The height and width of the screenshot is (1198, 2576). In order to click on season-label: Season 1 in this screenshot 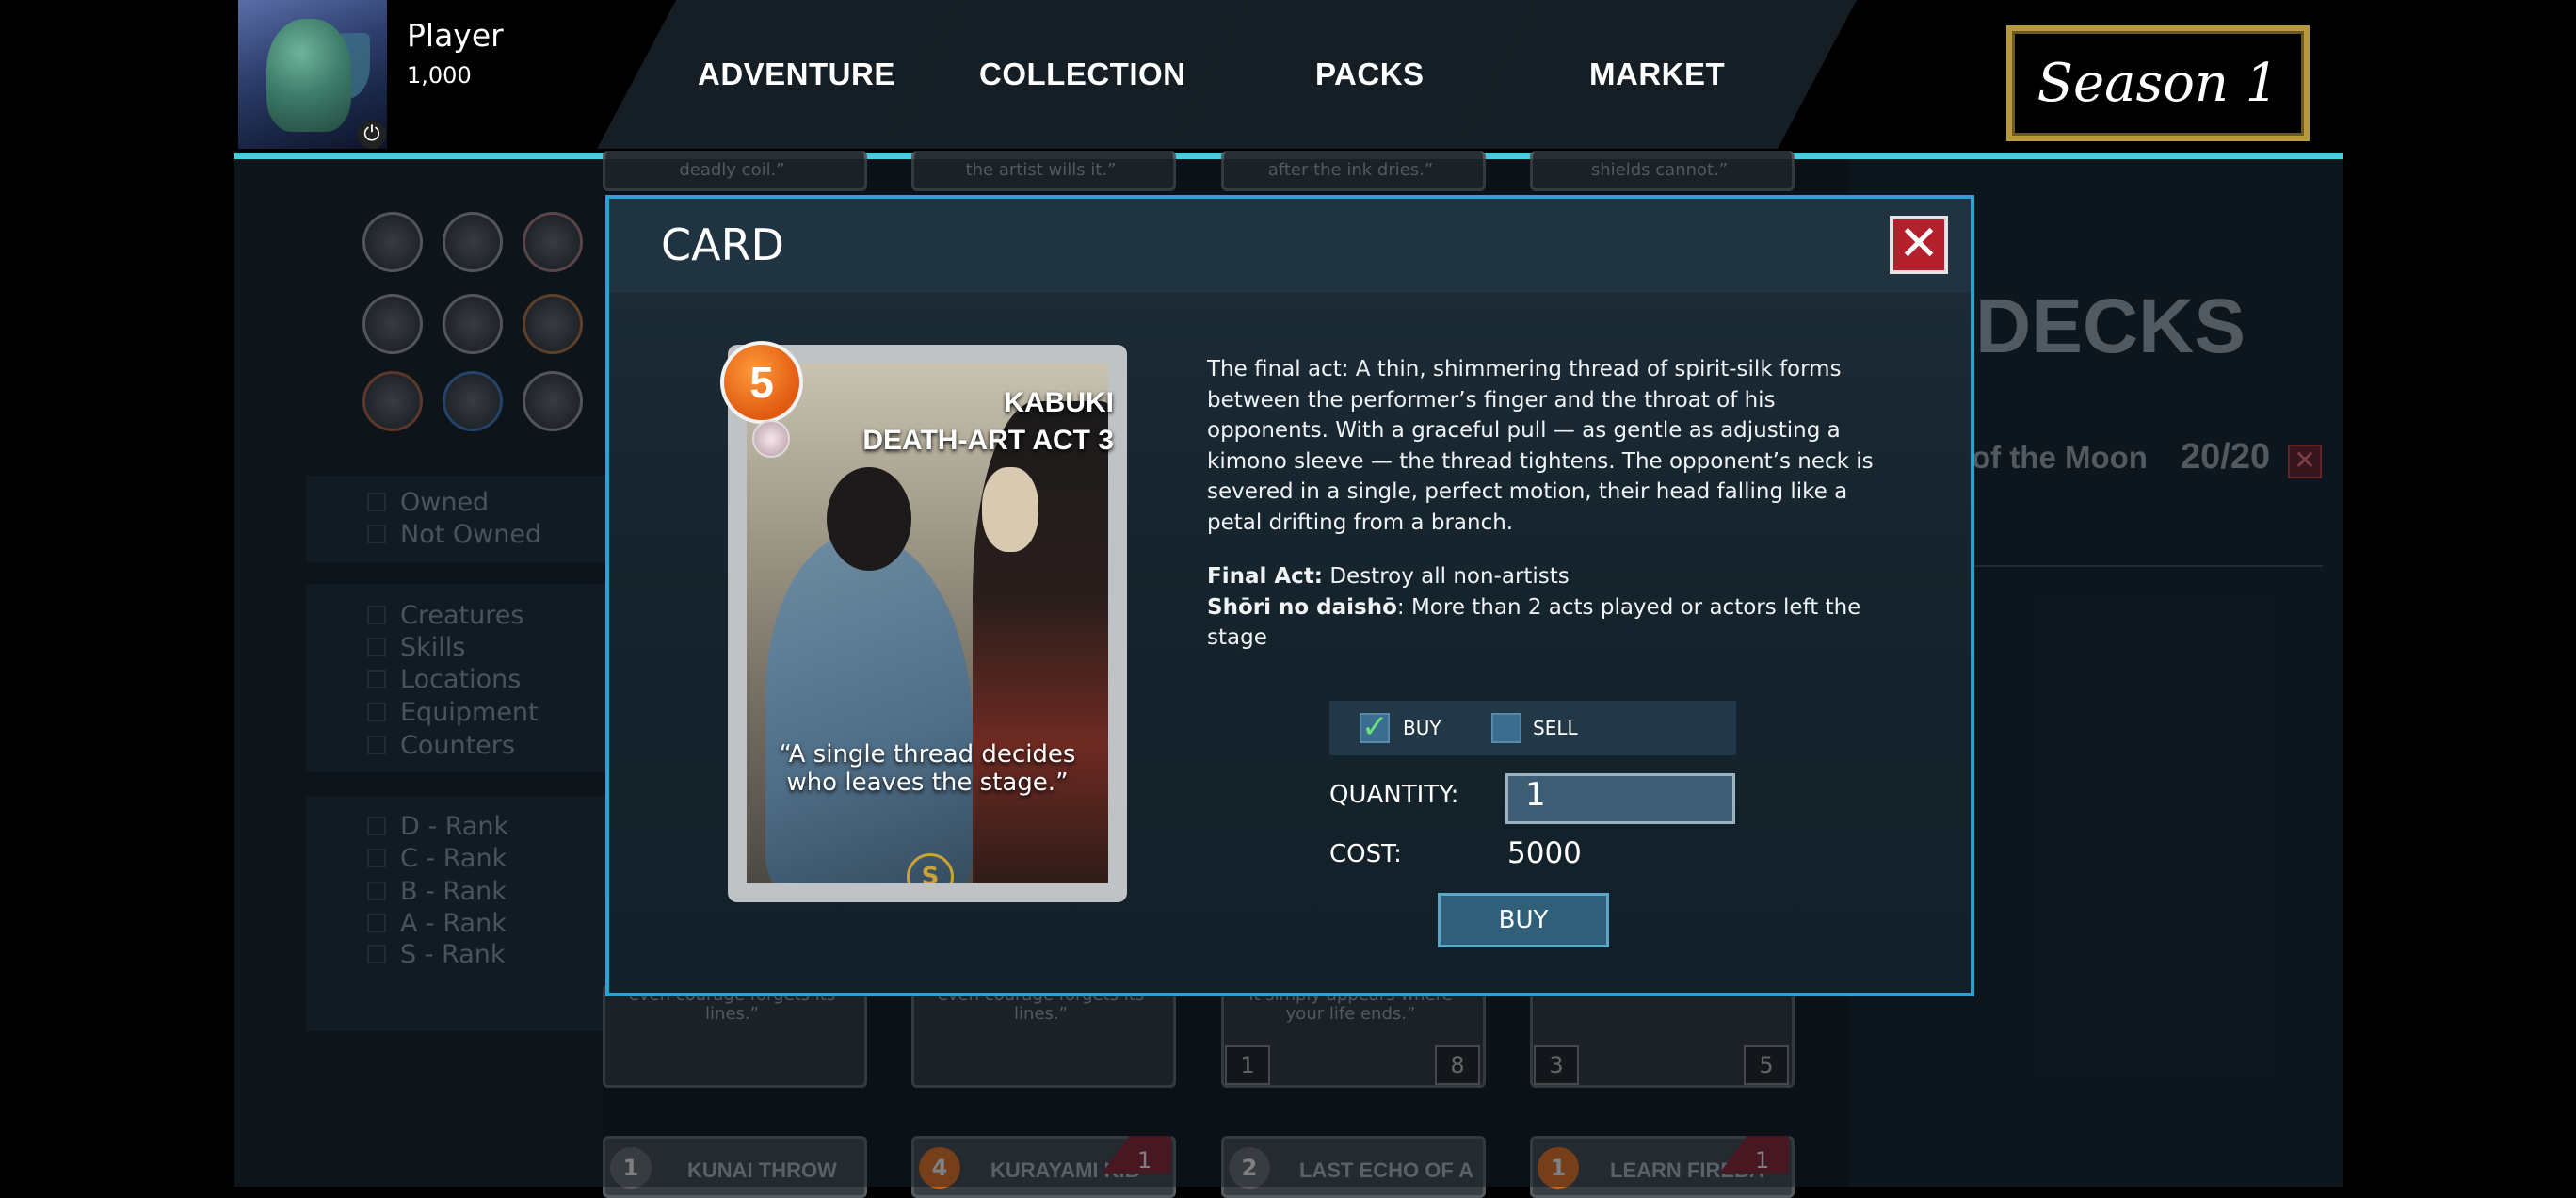, I will do `click(2158, 83)`.